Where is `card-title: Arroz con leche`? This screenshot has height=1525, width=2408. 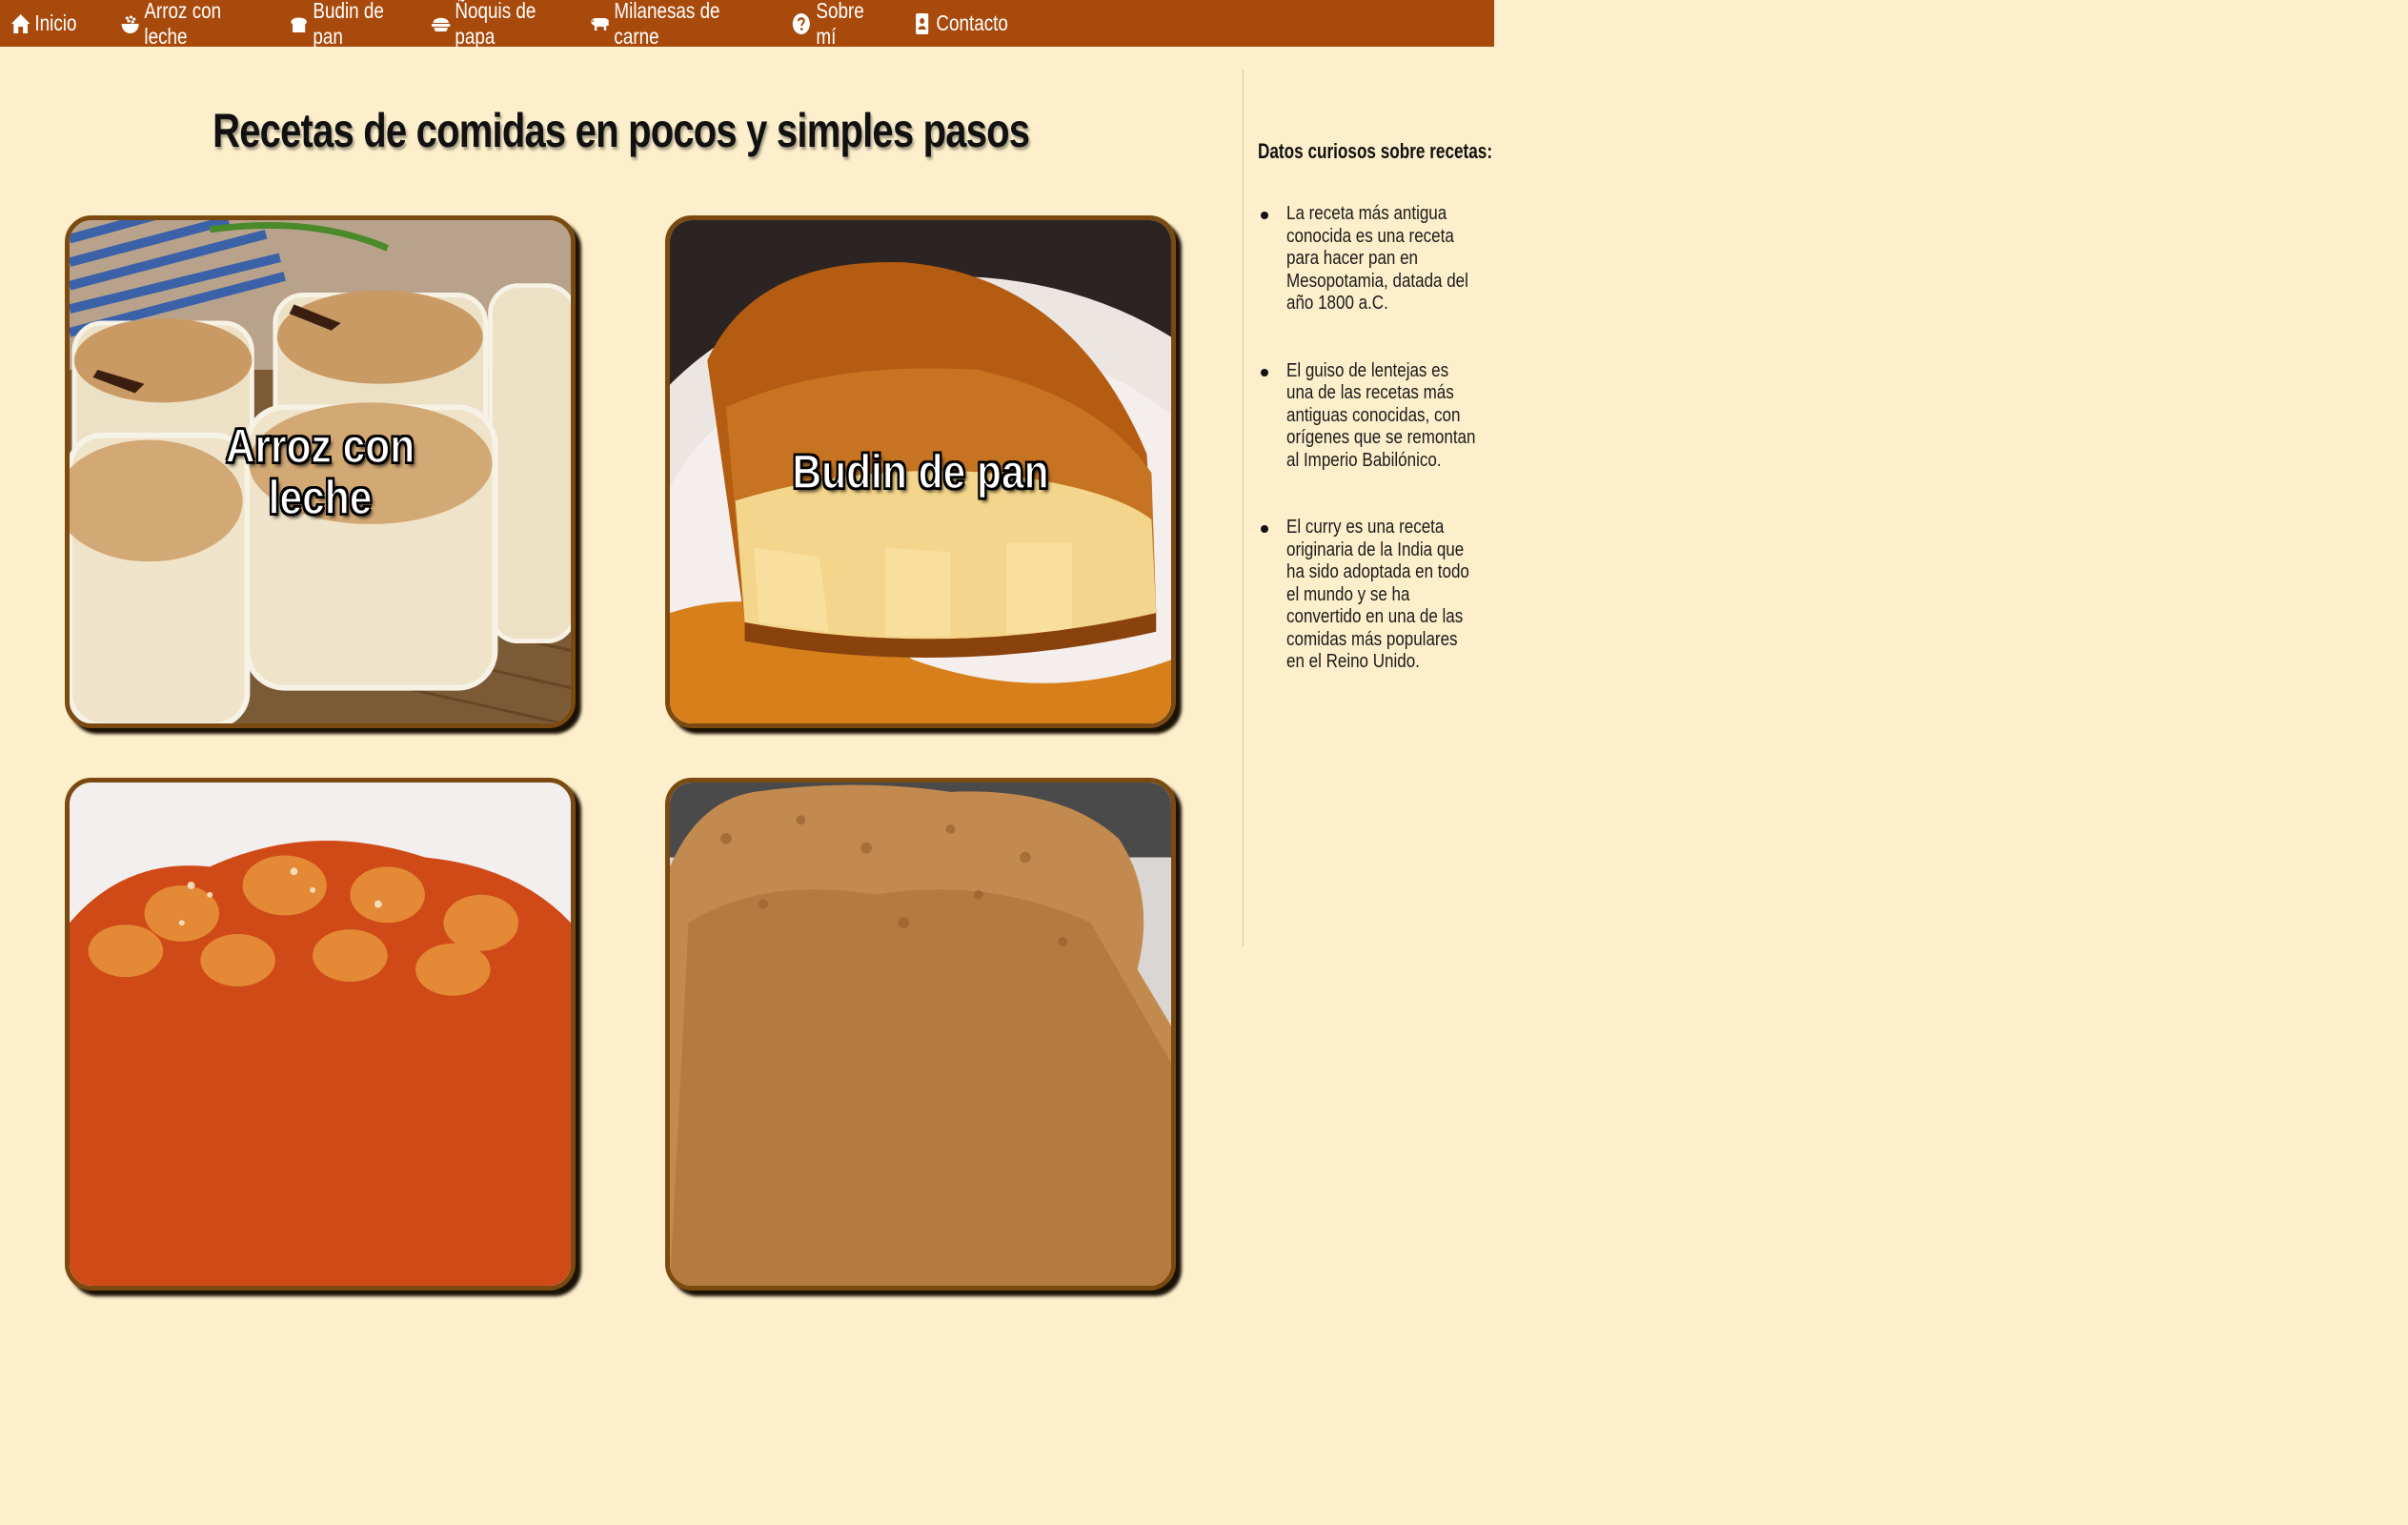
card-title: Arroz con leche is located at coordinates (320, 472).